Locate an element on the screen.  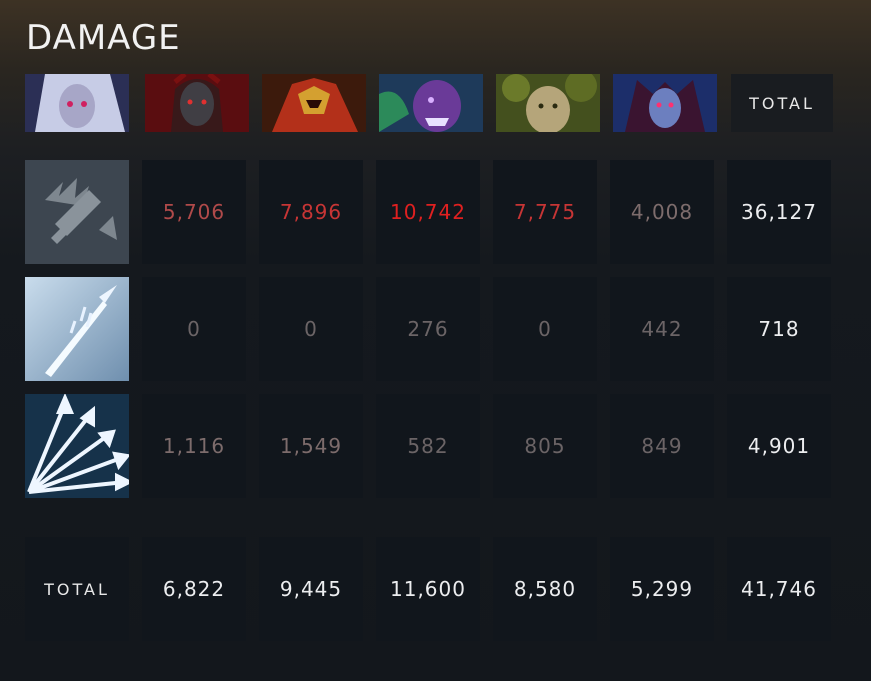
frost-arrow-icon is located at coordinates (77, 329).